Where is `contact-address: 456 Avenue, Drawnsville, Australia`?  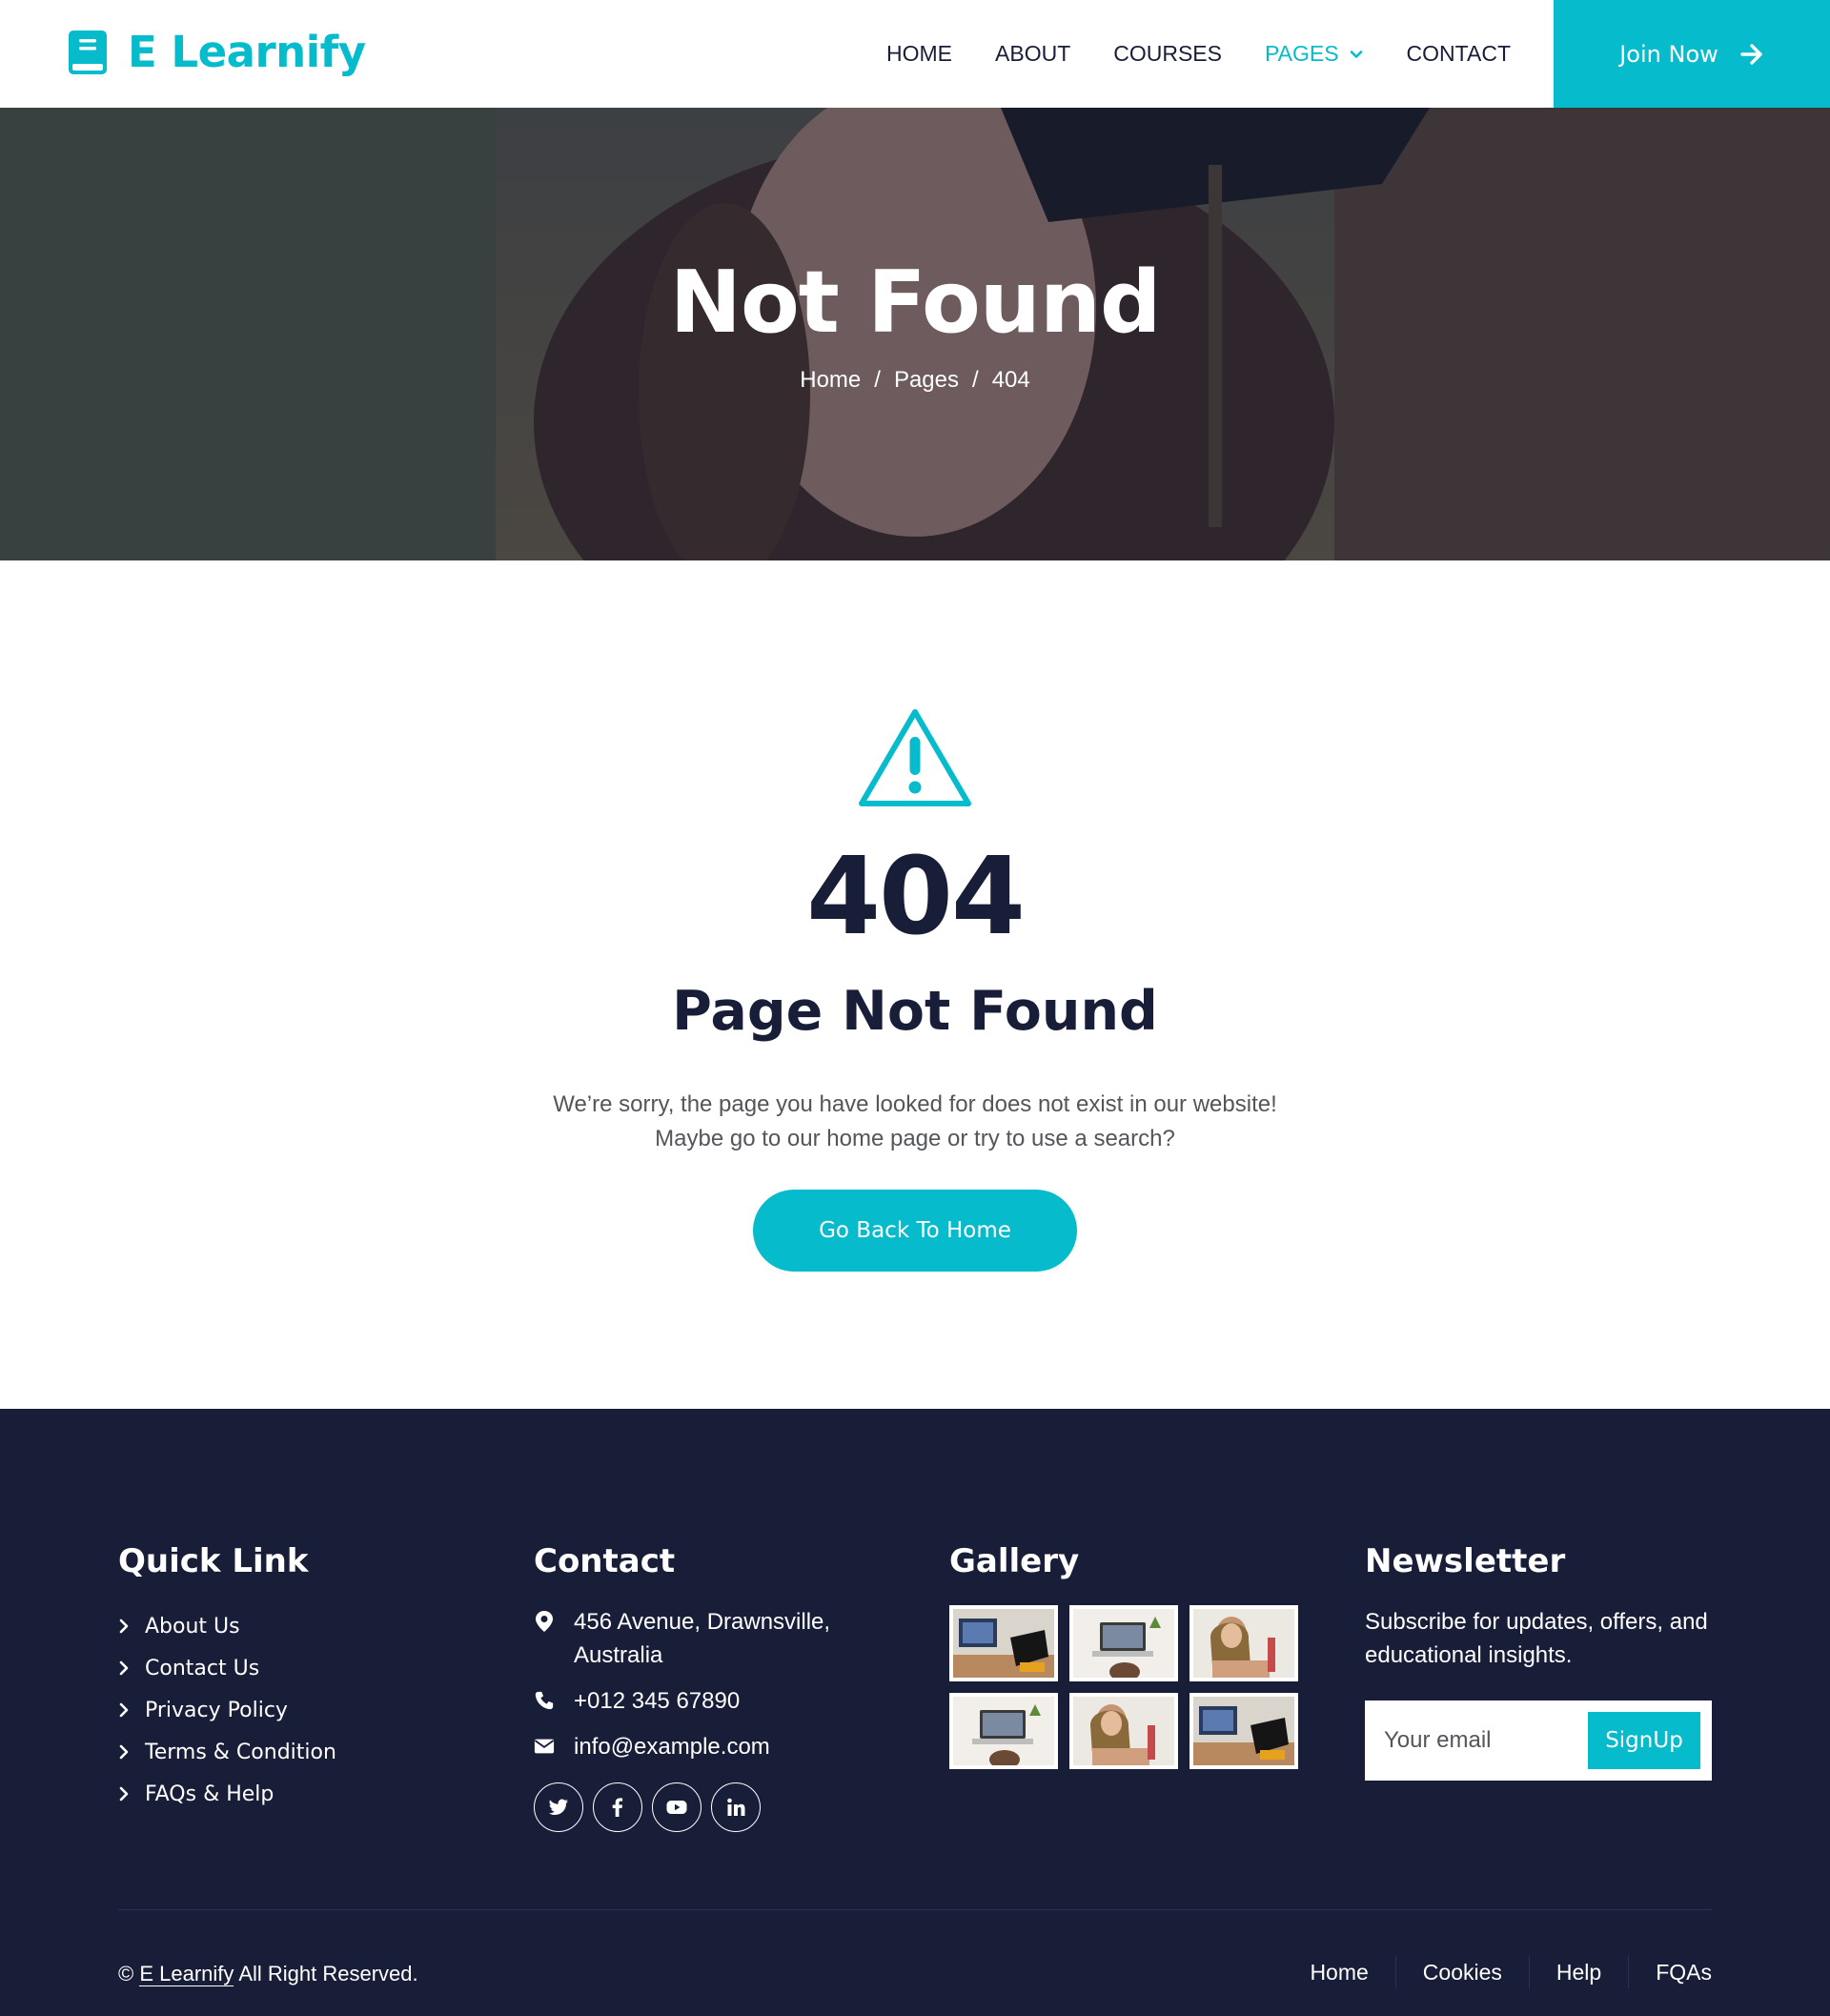 contact-address: 456 Avenue, Drawnsville, Australia is located at coordinates (715, 1638).